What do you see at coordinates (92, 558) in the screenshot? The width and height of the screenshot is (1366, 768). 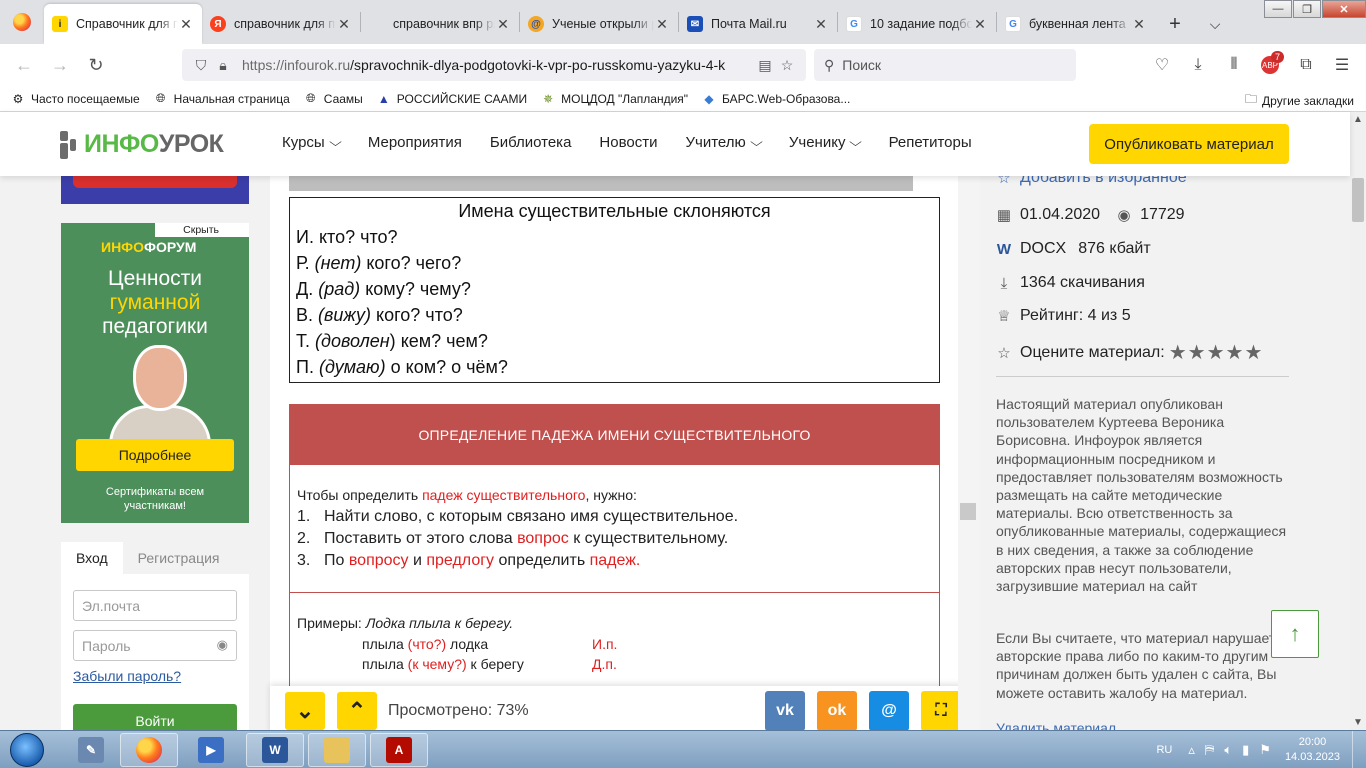 I see `tab-login: Вход` at bounding box center [92, 558].